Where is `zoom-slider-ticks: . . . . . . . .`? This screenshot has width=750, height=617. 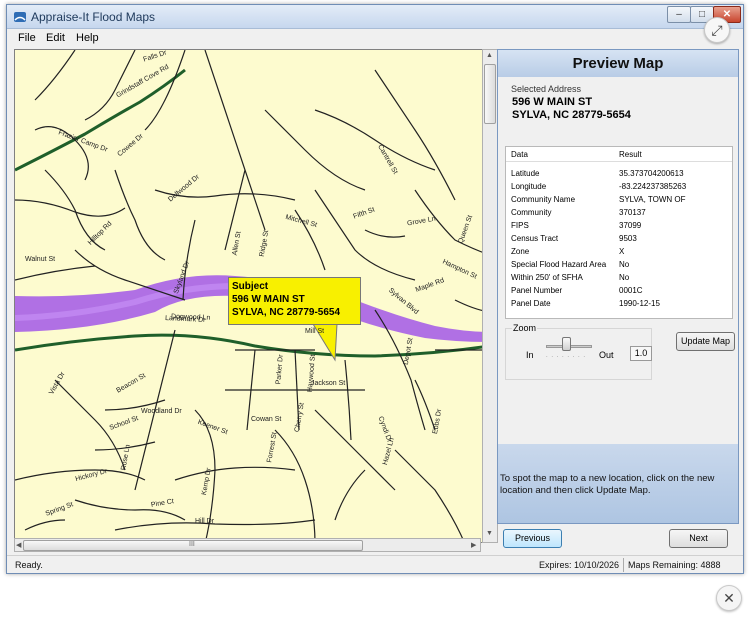 zoom-slider-ticks: . . . . . . . . is located at coordinates (566, 356).